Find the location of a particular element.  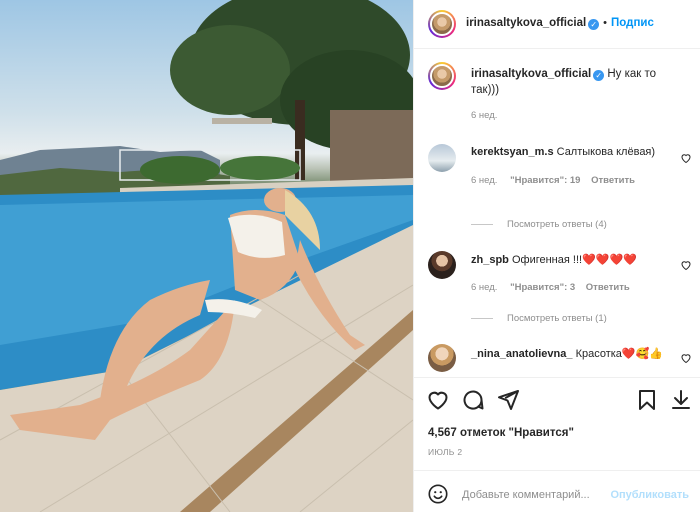

paper-plane-icon is located at coordinates (508, 400).